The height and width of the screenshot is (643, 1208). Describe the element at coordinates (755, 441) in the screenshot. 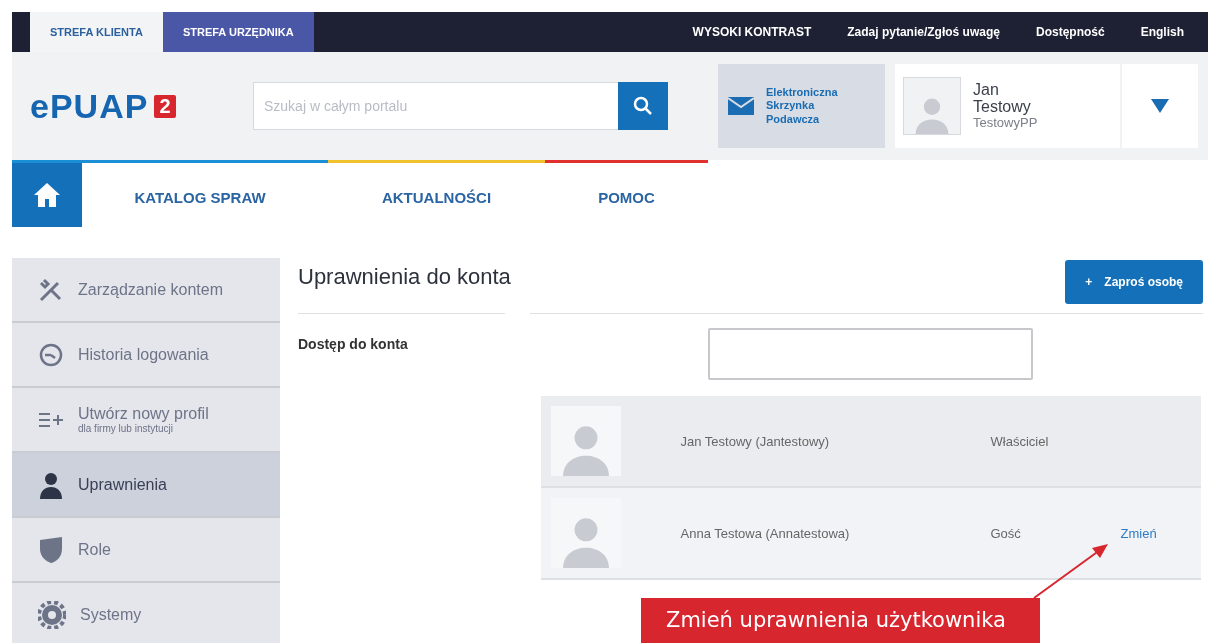

I see `user-name: Jan Testowy (Jantestowy)` at that location.